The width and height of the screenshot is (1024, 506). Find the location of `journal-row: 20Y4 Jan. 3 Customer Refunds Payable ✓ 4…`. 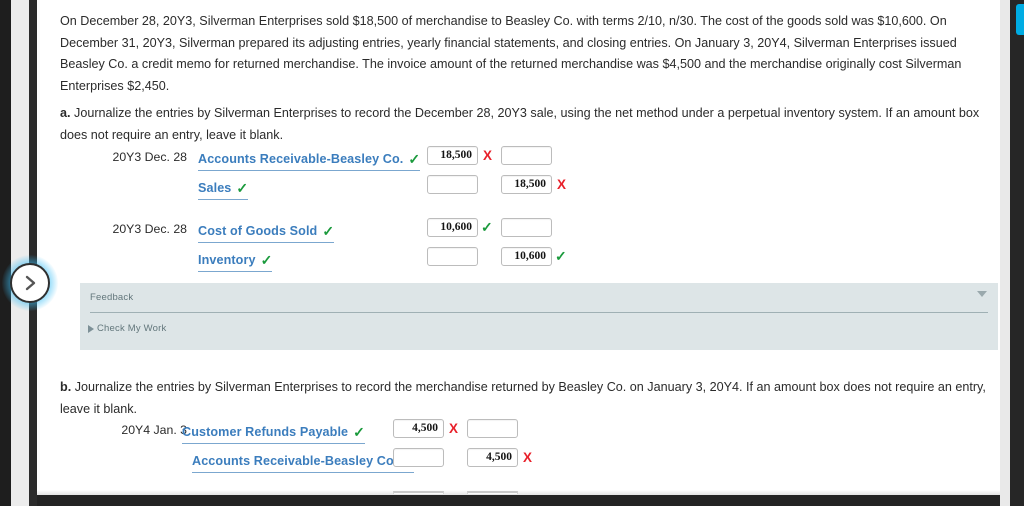

journal-row: 20Y4 Jan. 3 Customer Refunds Payable ✓ 4… is located at coordinates (518, 433).